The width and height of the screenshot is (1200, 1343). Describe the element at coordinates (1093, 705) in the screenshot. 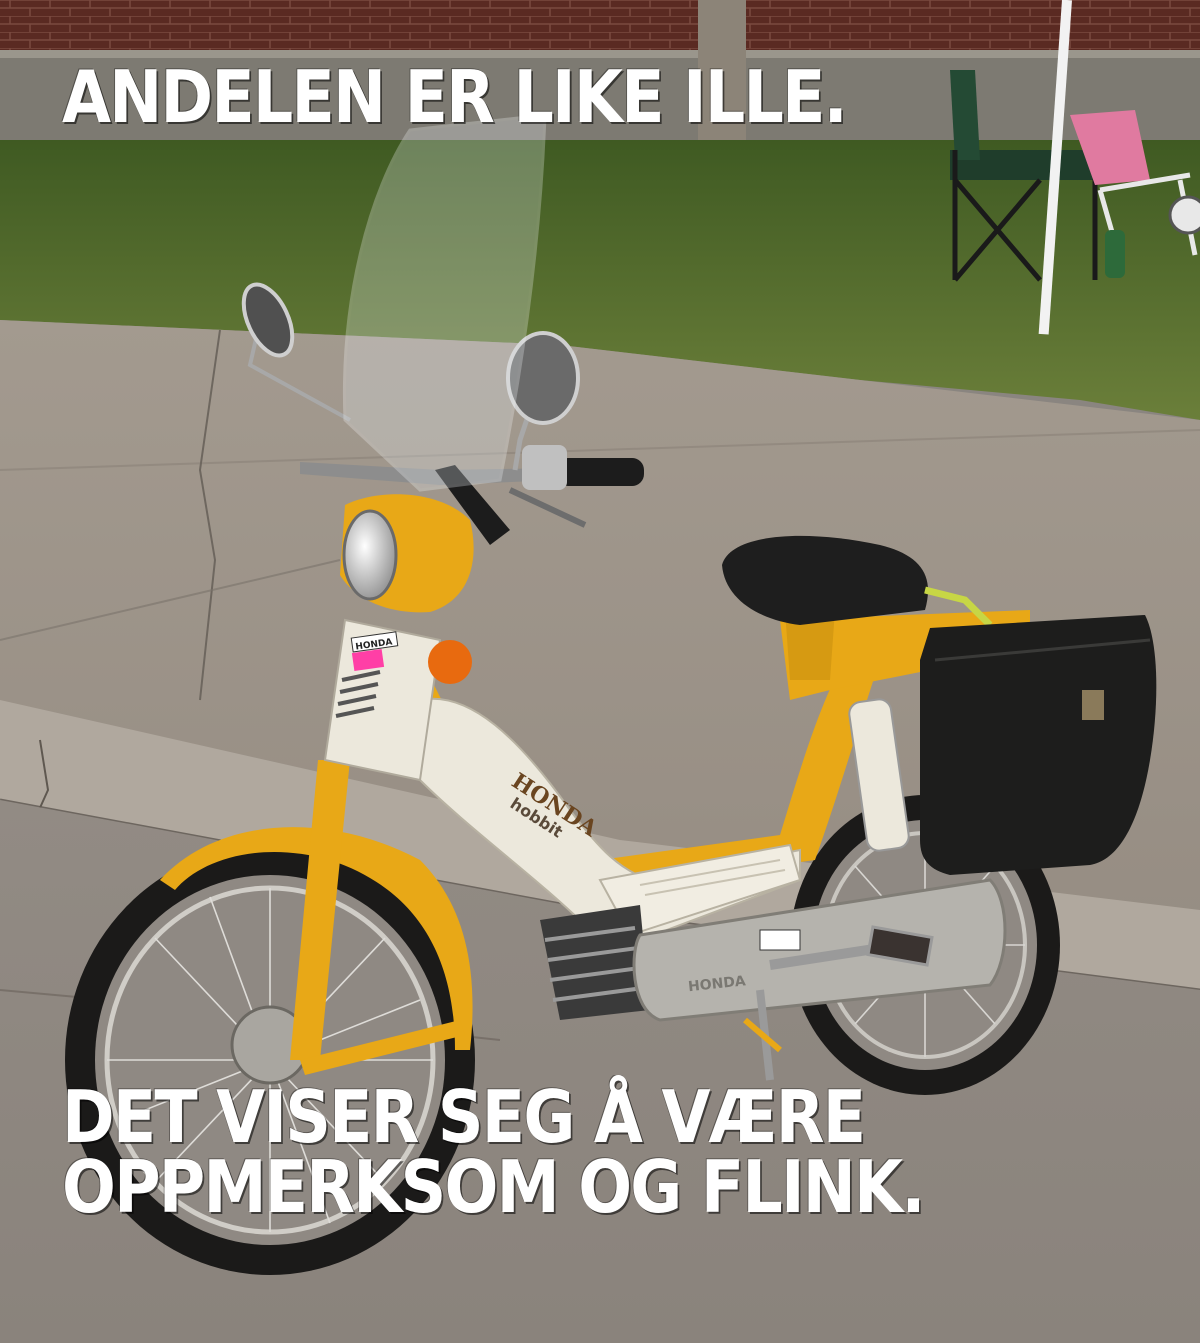

I see `saddlebag-latch` at that location.